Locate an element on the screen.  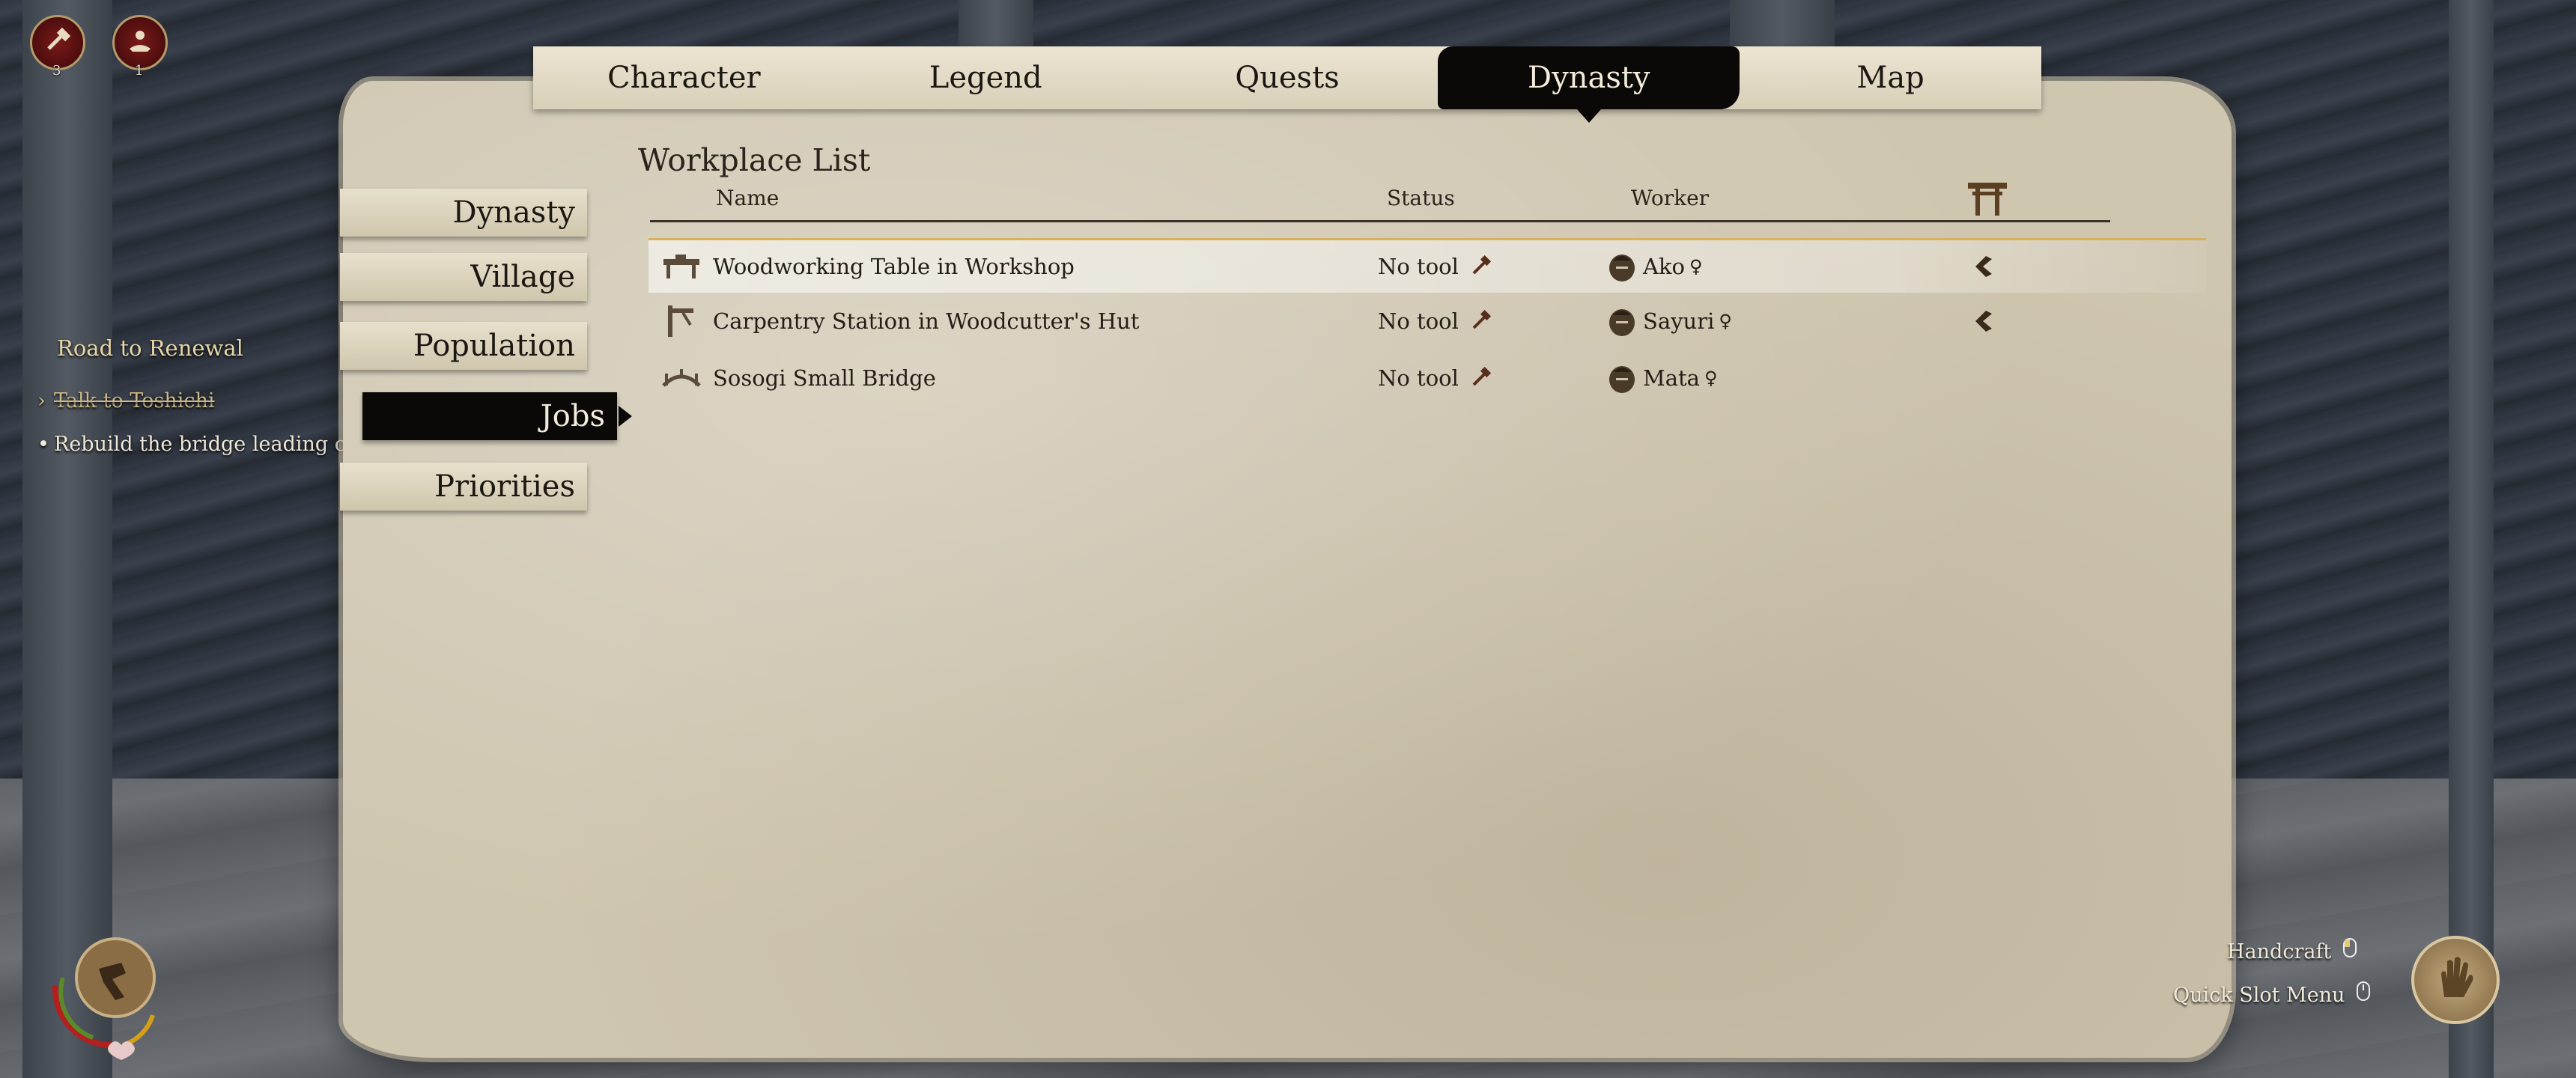
heart-icon is located at coordinates (121, 1050).